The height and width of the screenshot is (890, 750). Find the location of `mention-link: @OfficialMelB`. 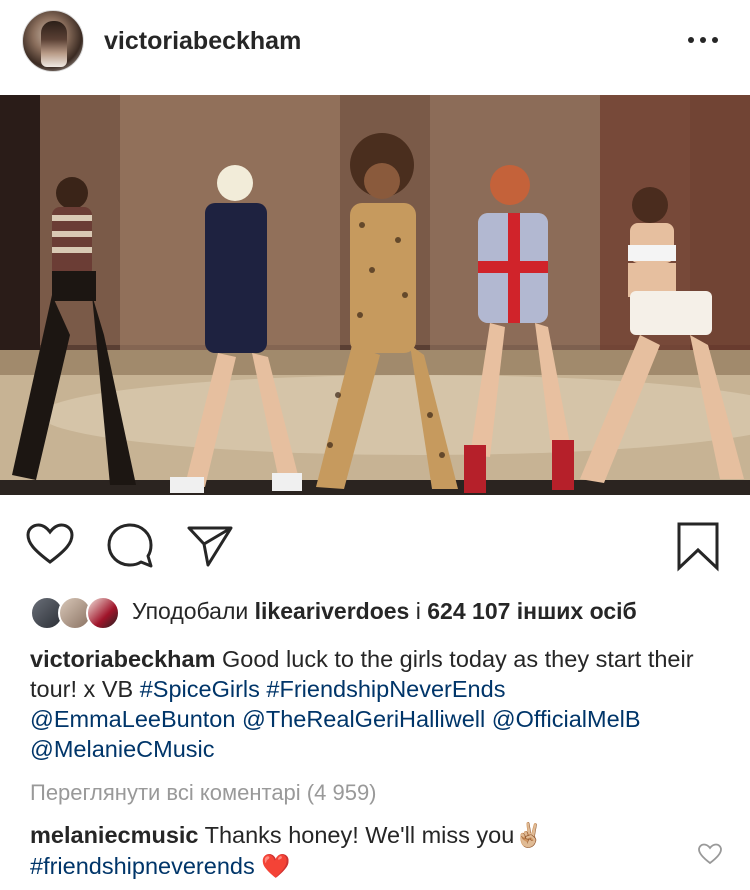

mention-link: @OfficialMelB is located at coordinates (566, 719).